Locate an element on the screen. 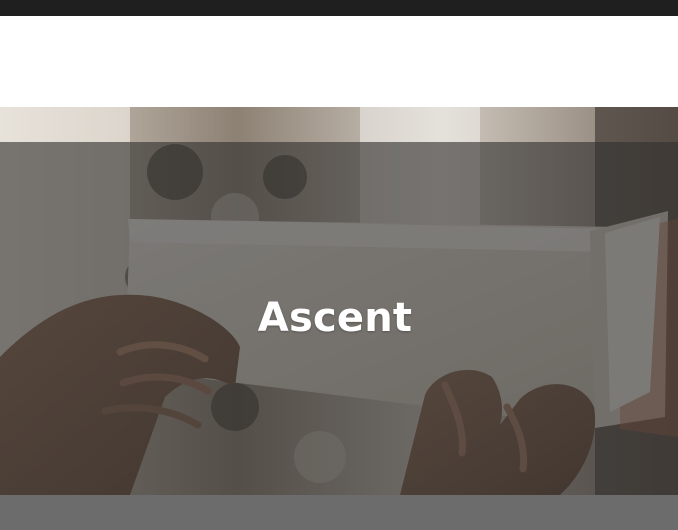  bottom-gray-bar is located at coordinates (339, 512).